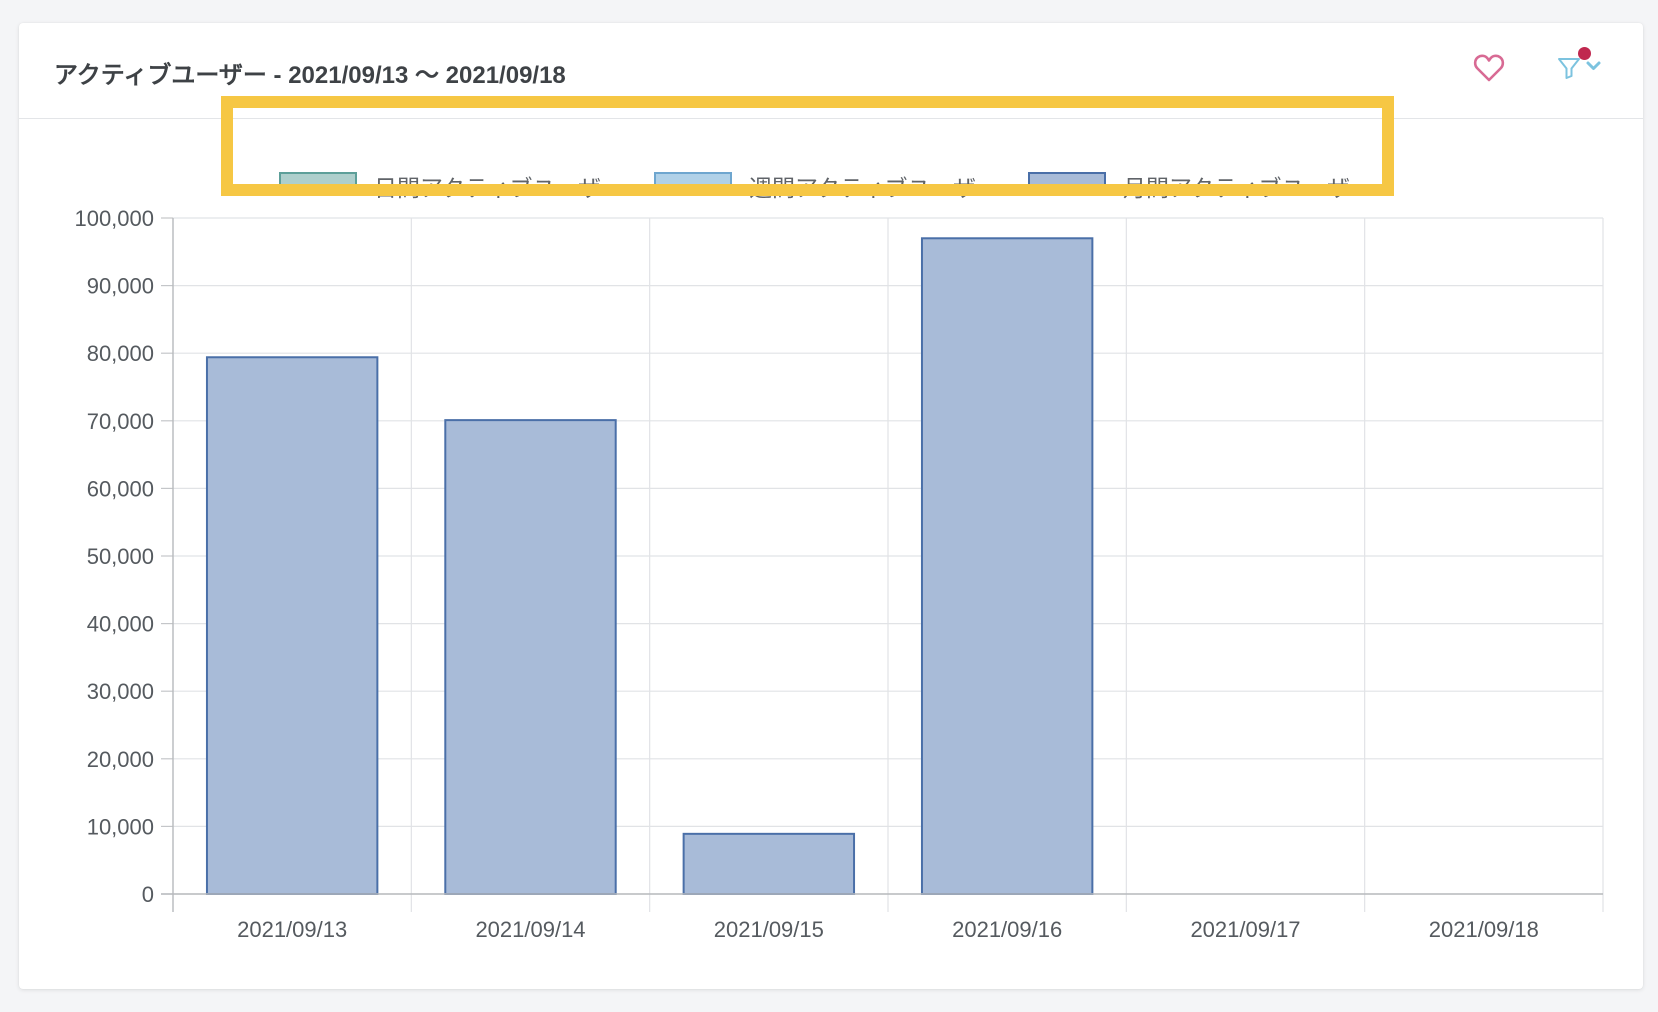  What do you see at coordinates (693, 184) in the screenshot?
I see `legend-swatch-weekly` at bounding box center [693, 184].